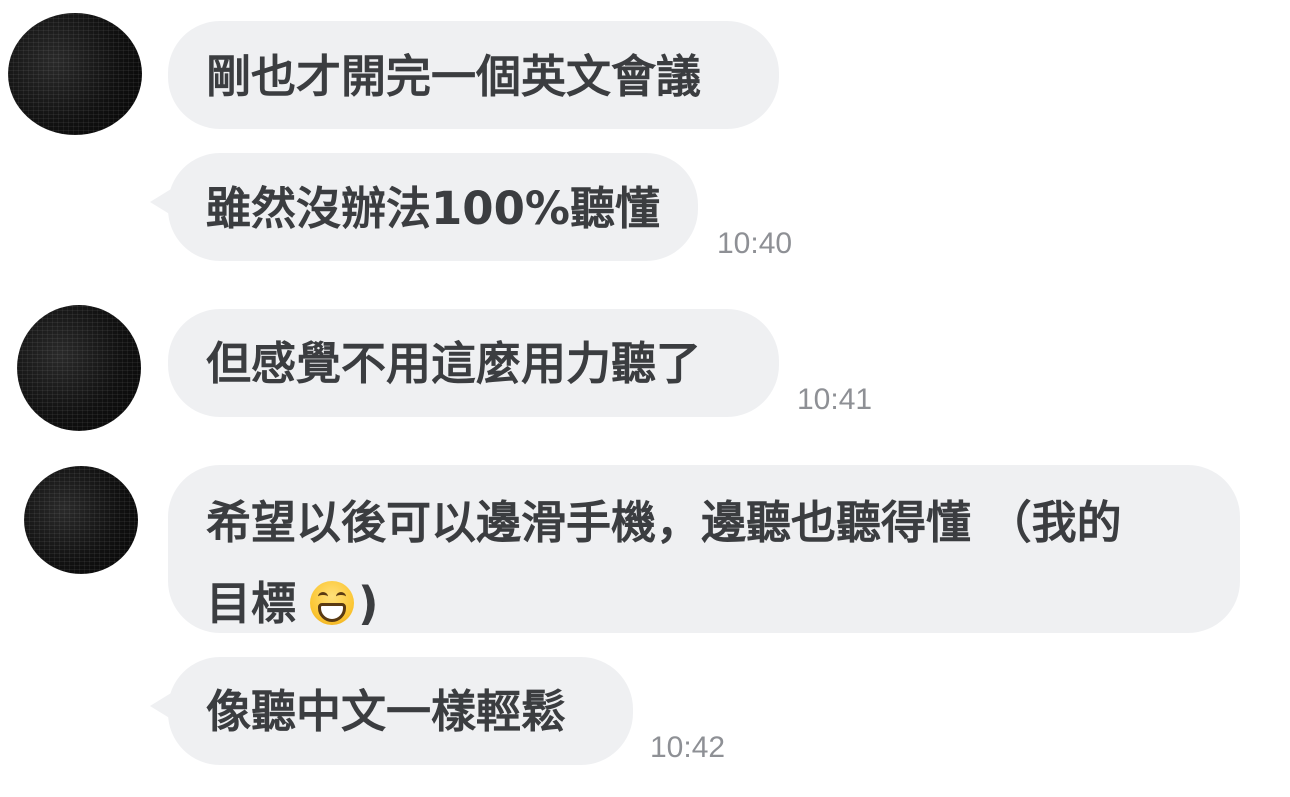 This screenshot has height=797, width=1290. I want to click on message-text: 希望以後可以邊滑手機，邊聽也聽得懂 （我的 目標), so click(664, 561).